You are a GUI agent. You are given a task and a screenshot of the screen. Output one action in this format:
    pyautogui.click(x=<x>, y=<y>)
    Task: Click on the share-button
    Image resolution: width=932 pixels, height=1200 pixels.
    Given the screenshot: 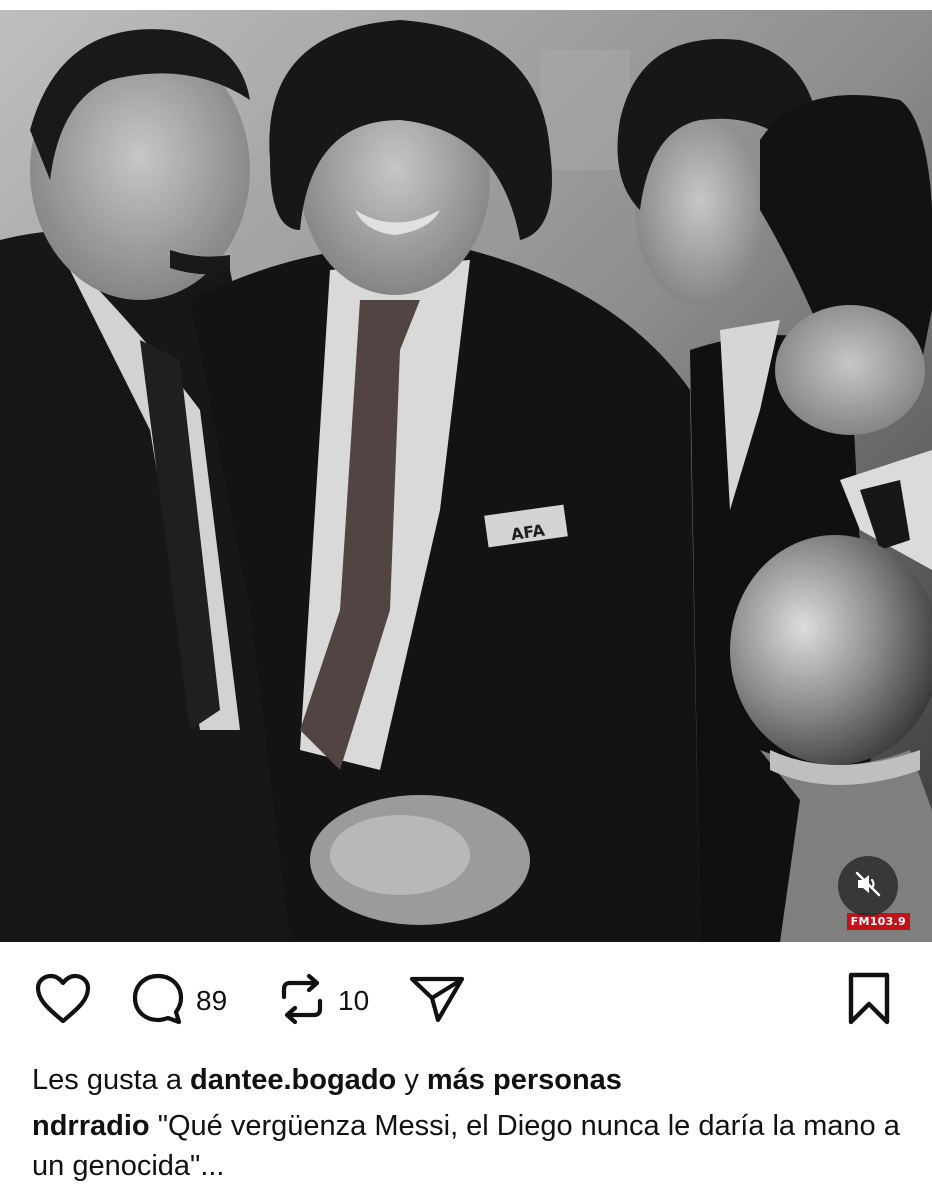 What is the action you would take?
    pyautogui.click(x=437, y=1001)
    